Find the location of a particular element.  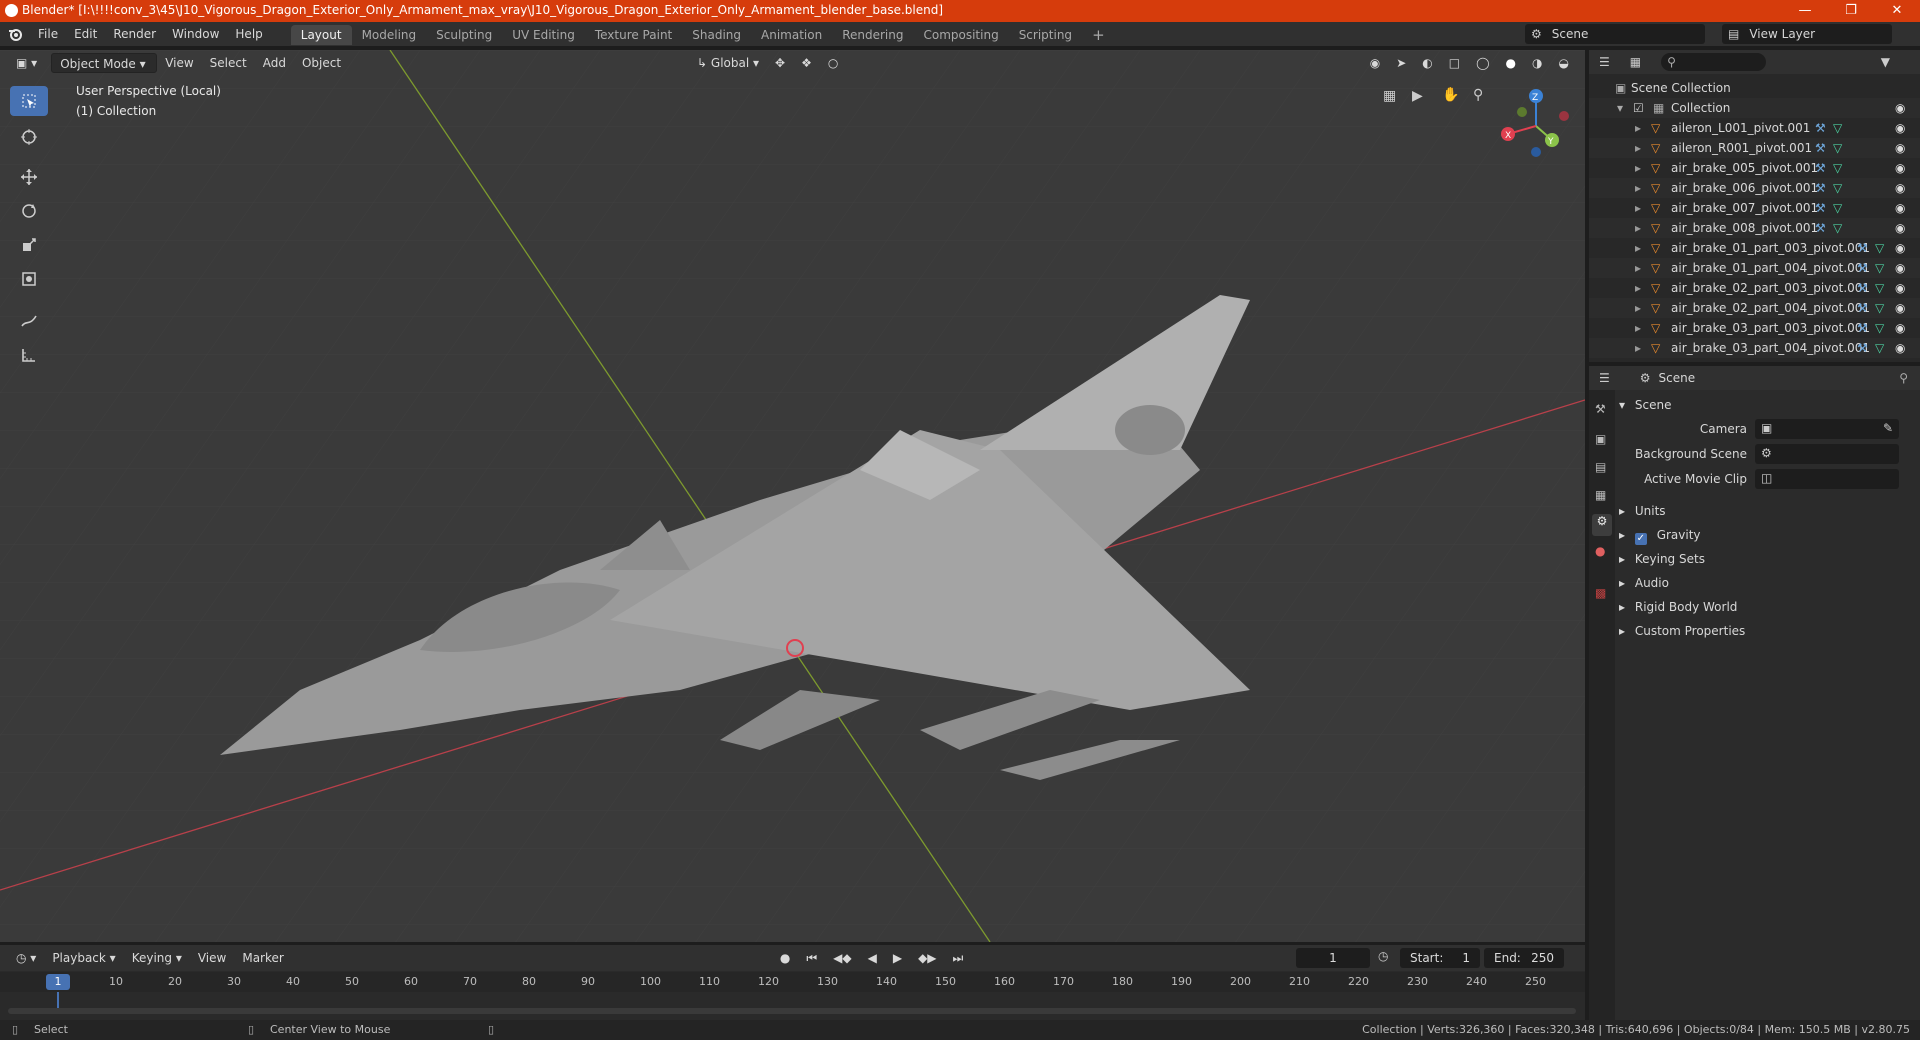

add-workspace-button: + is located at coordinates (1098, 35).